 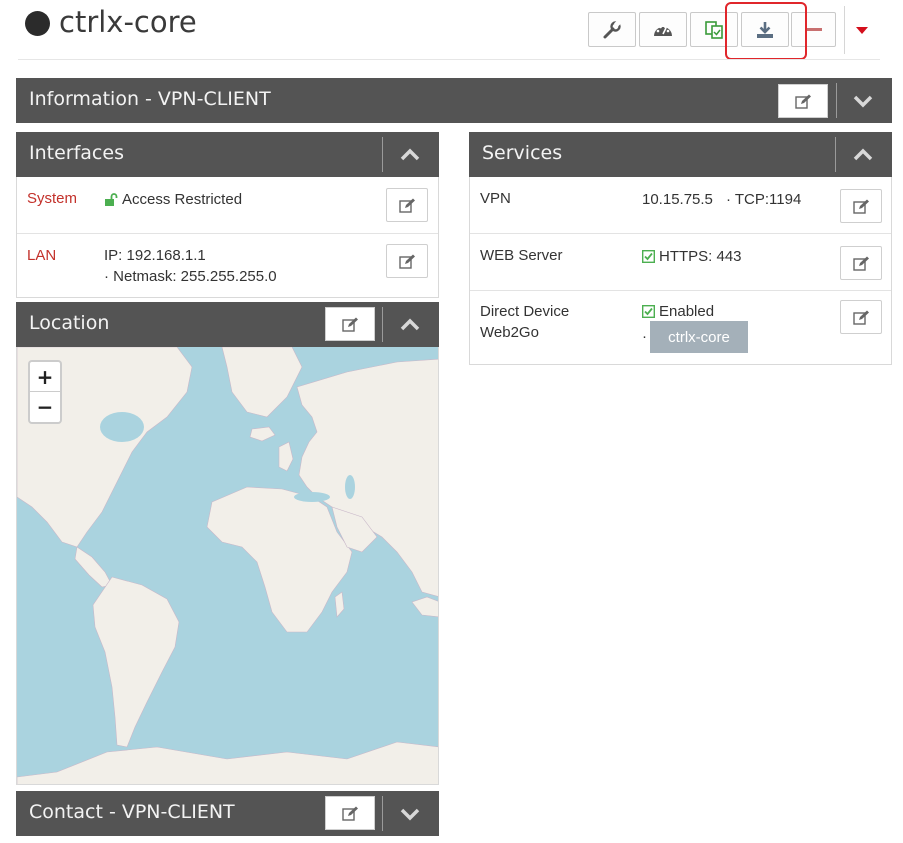 What do you see at coordinates (680, 154) in the screenshot?
I see `services-panel-header: Services` at bounding box center [680, 154].